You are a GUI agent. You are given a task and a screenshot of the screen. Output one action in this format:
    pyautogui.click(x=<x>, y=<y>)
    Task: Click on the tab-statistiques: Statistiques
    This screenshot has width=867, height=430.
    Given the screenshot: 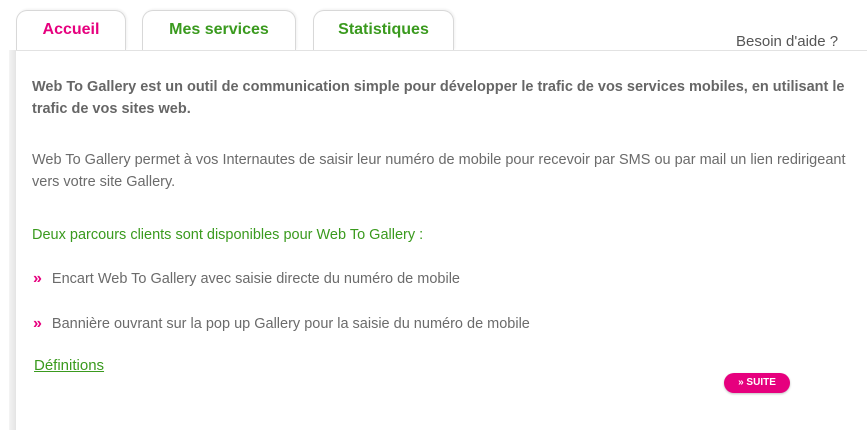 What is the action you would take?
    pyautogui.click(x=383, y=30)
    